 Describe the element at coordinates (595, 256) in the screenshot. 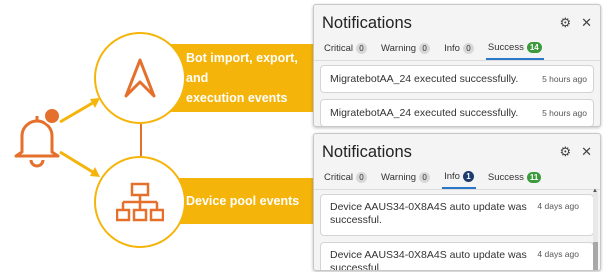

I see `scrollbar-thumb` at that location.